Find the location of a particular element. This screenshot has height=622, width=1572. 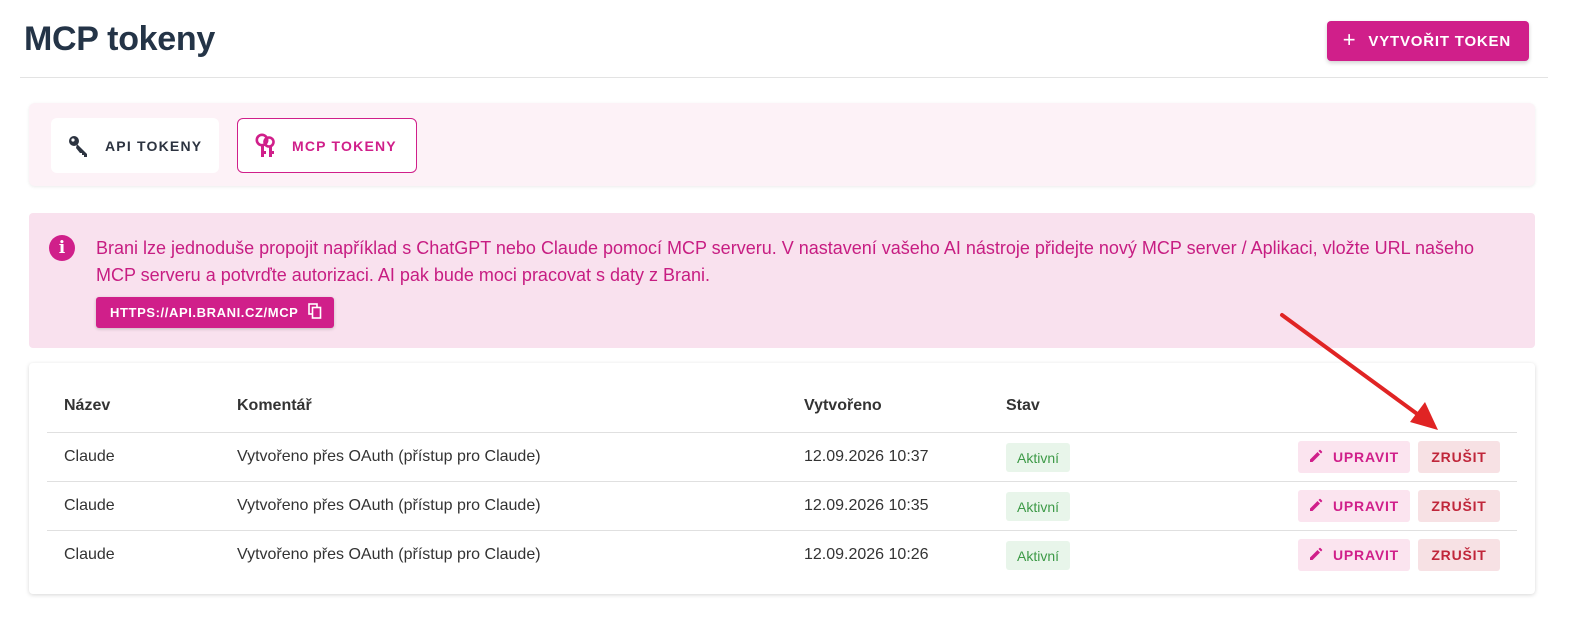

mcp-keys-icon is located at coordinates (266, 146).